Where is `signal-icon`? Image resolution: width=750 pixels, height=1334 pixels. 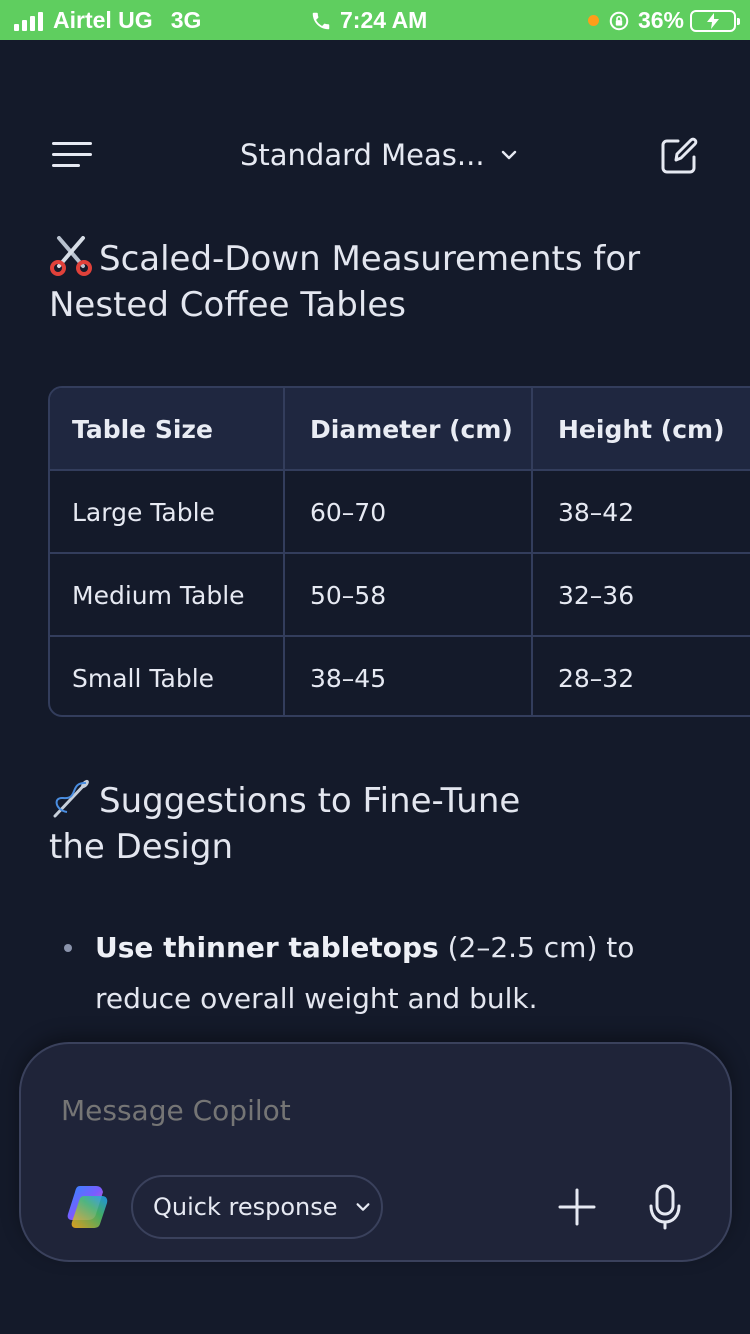
signal-icon is located at coordinates (28, 21).